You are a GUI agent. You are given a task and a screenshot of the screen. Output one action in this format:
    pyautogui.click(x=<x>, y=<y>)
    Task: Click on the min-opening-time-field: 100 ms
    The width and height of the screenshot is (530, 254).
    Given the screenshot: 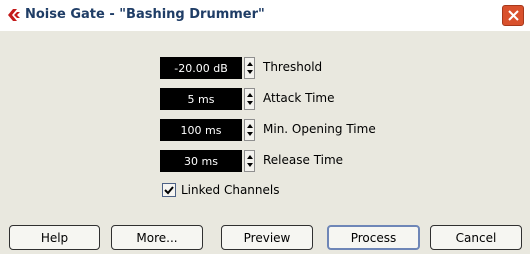 What is the action you would take?
    pyautogui.click(x=201, y=130)
    